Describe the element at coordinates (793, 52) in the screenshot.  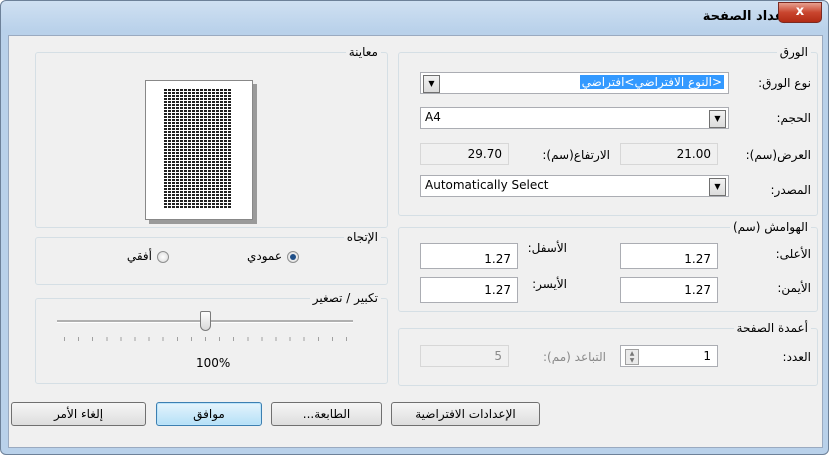
I see `paper-group-label: الورق` at that location.